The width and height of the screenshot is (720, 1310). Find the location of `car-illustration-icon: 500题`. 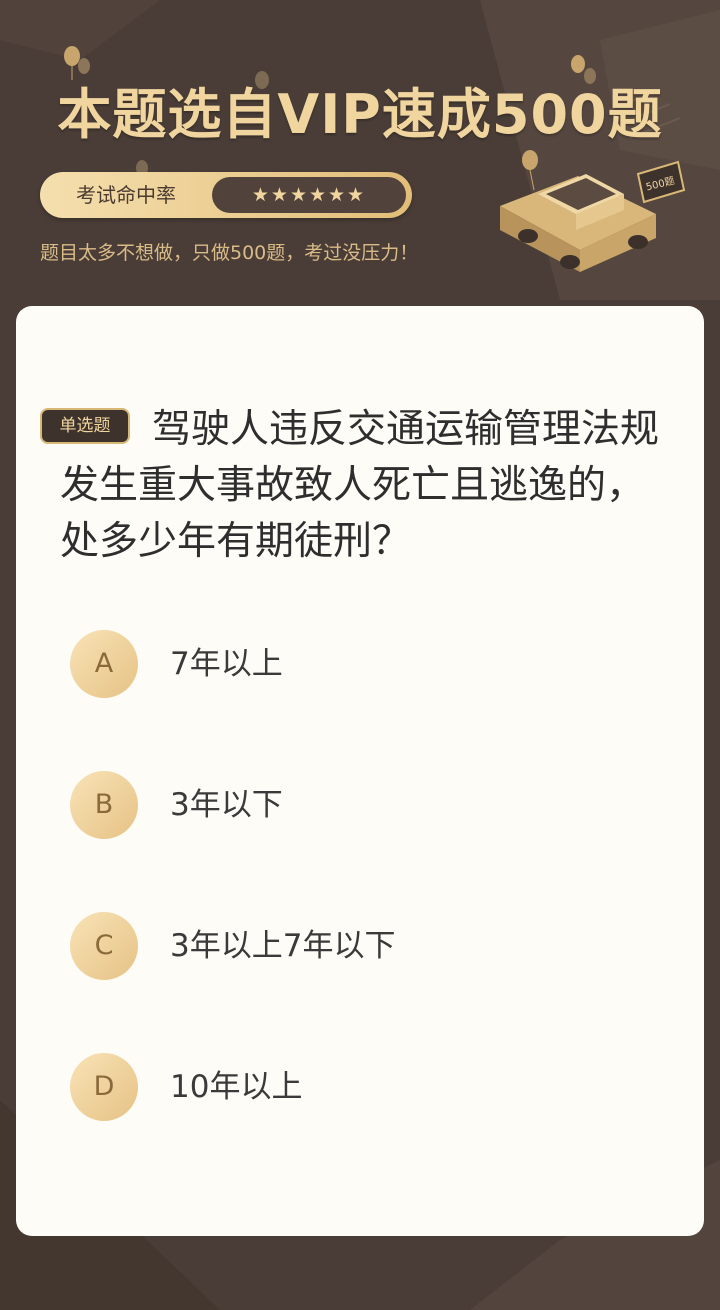

car-illustration-icon: 500题 is located at coordinates (593, 216).